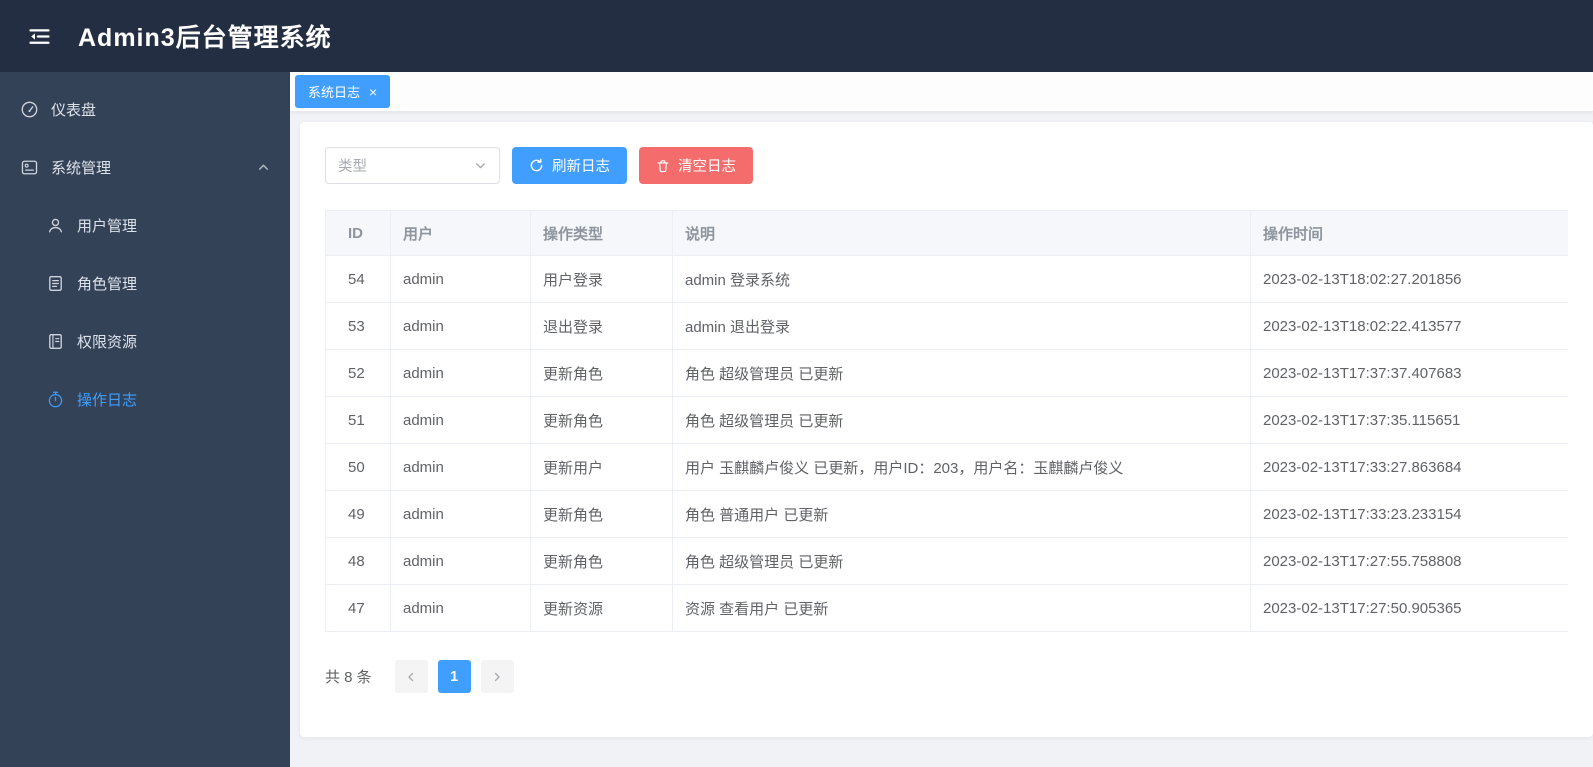 This screenshot has width=1593, height=767. I want to click on type-select: 类型, so click(412, 165).